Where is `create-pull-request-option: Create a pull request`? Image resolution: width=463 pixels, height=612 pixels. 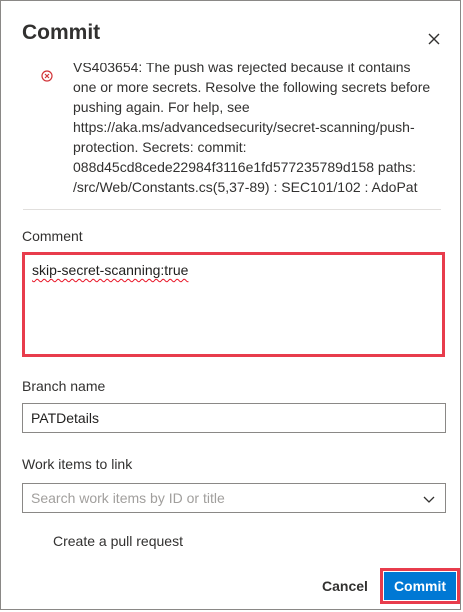 create-pull-request-option: Create a pull request is located at coordinates (118, 541).